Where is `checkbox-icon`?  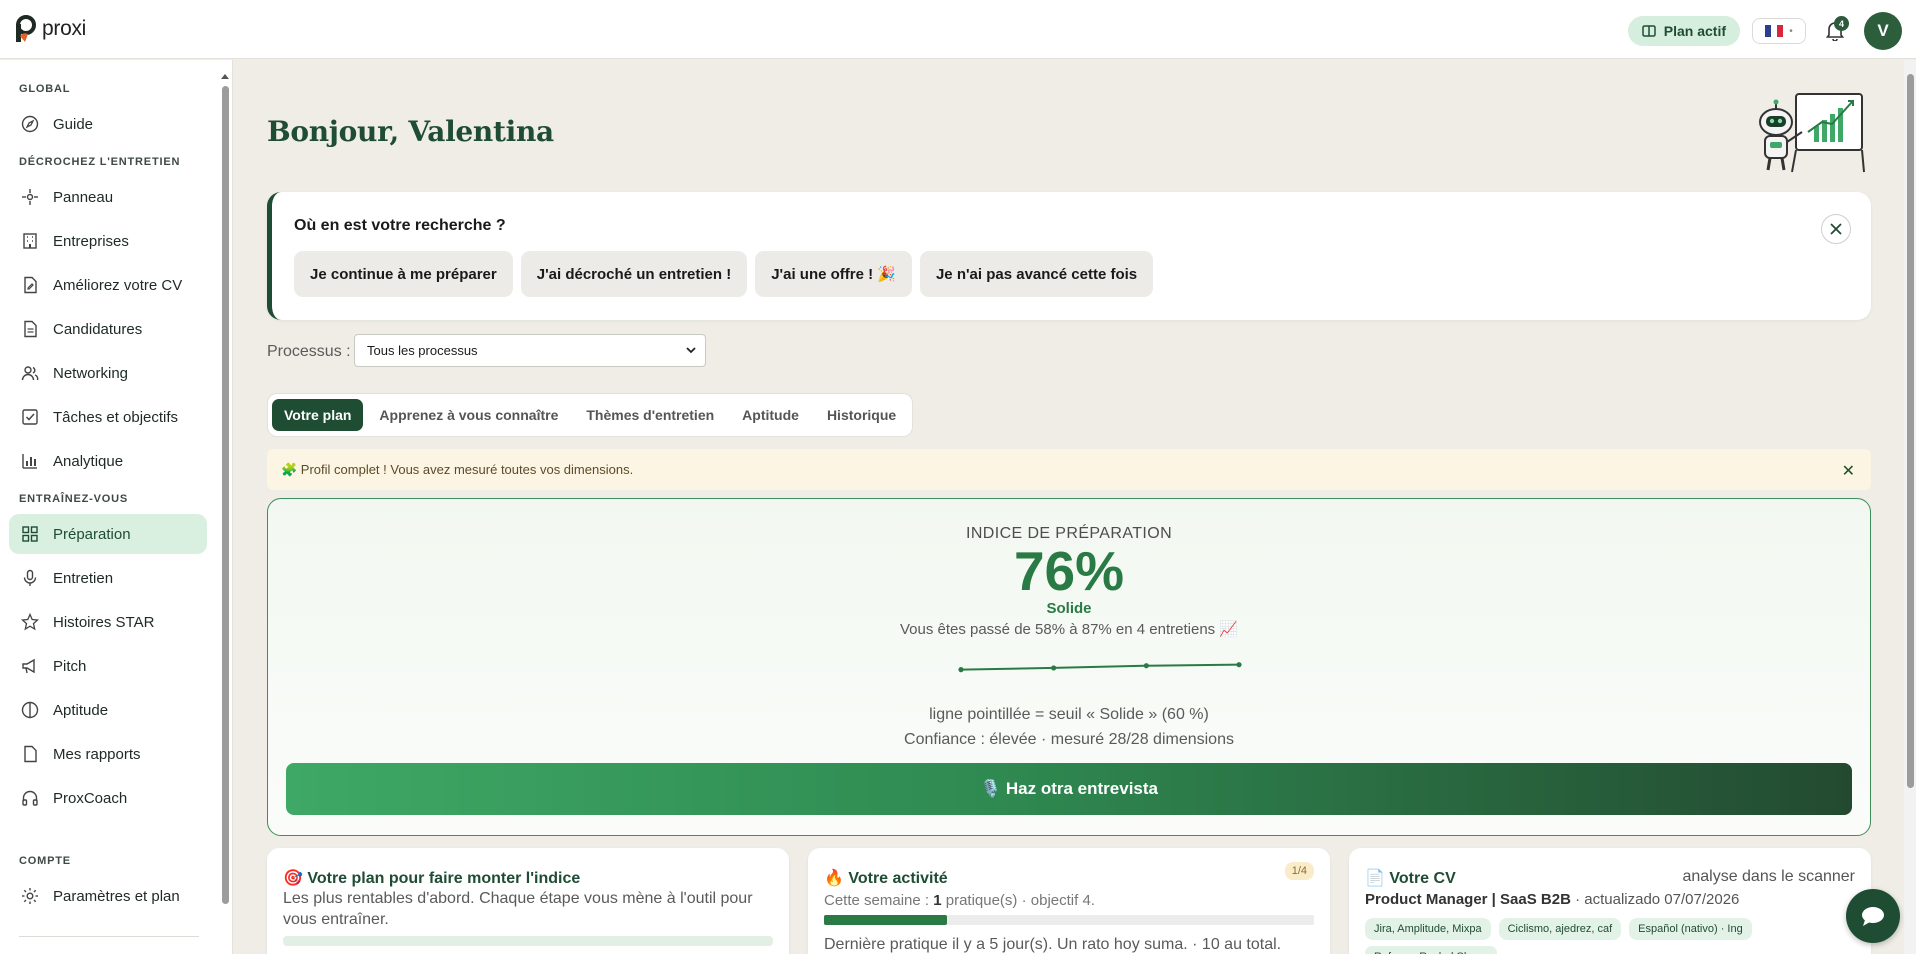 checkbox-icon is located at coordinates (30, 417).